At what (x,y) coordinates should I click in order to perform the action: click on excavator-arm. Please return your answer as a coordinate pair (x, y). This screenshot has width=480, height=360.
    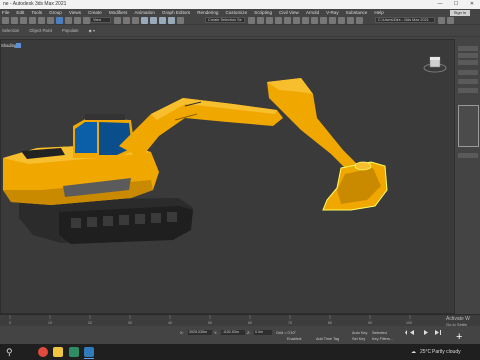
    Looking at the image, I should click on (312, 126).